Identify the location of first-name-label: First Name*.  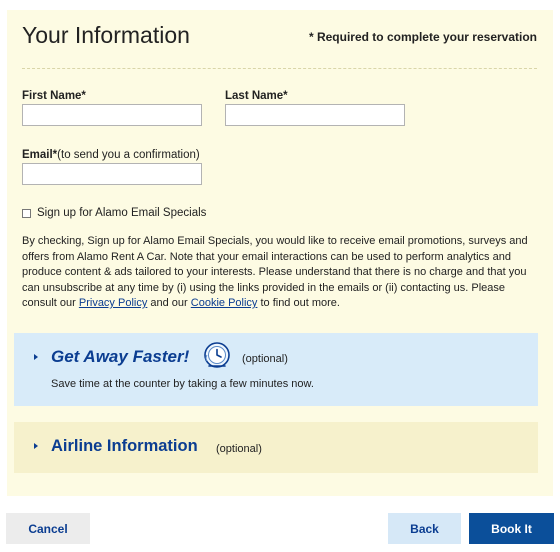
(54, 96).